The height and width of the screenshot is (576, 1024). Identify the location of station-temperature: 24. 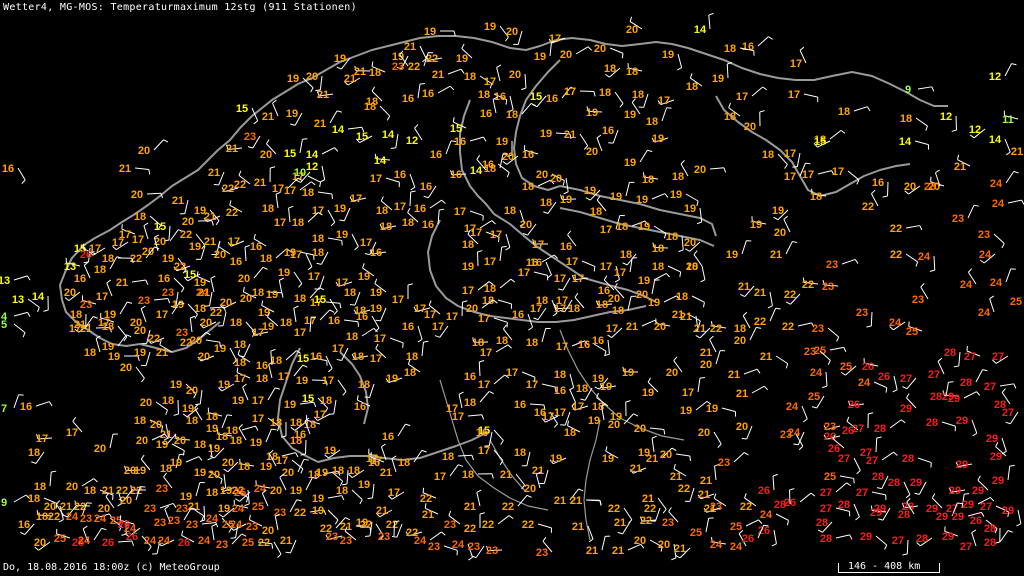
(996, 283).